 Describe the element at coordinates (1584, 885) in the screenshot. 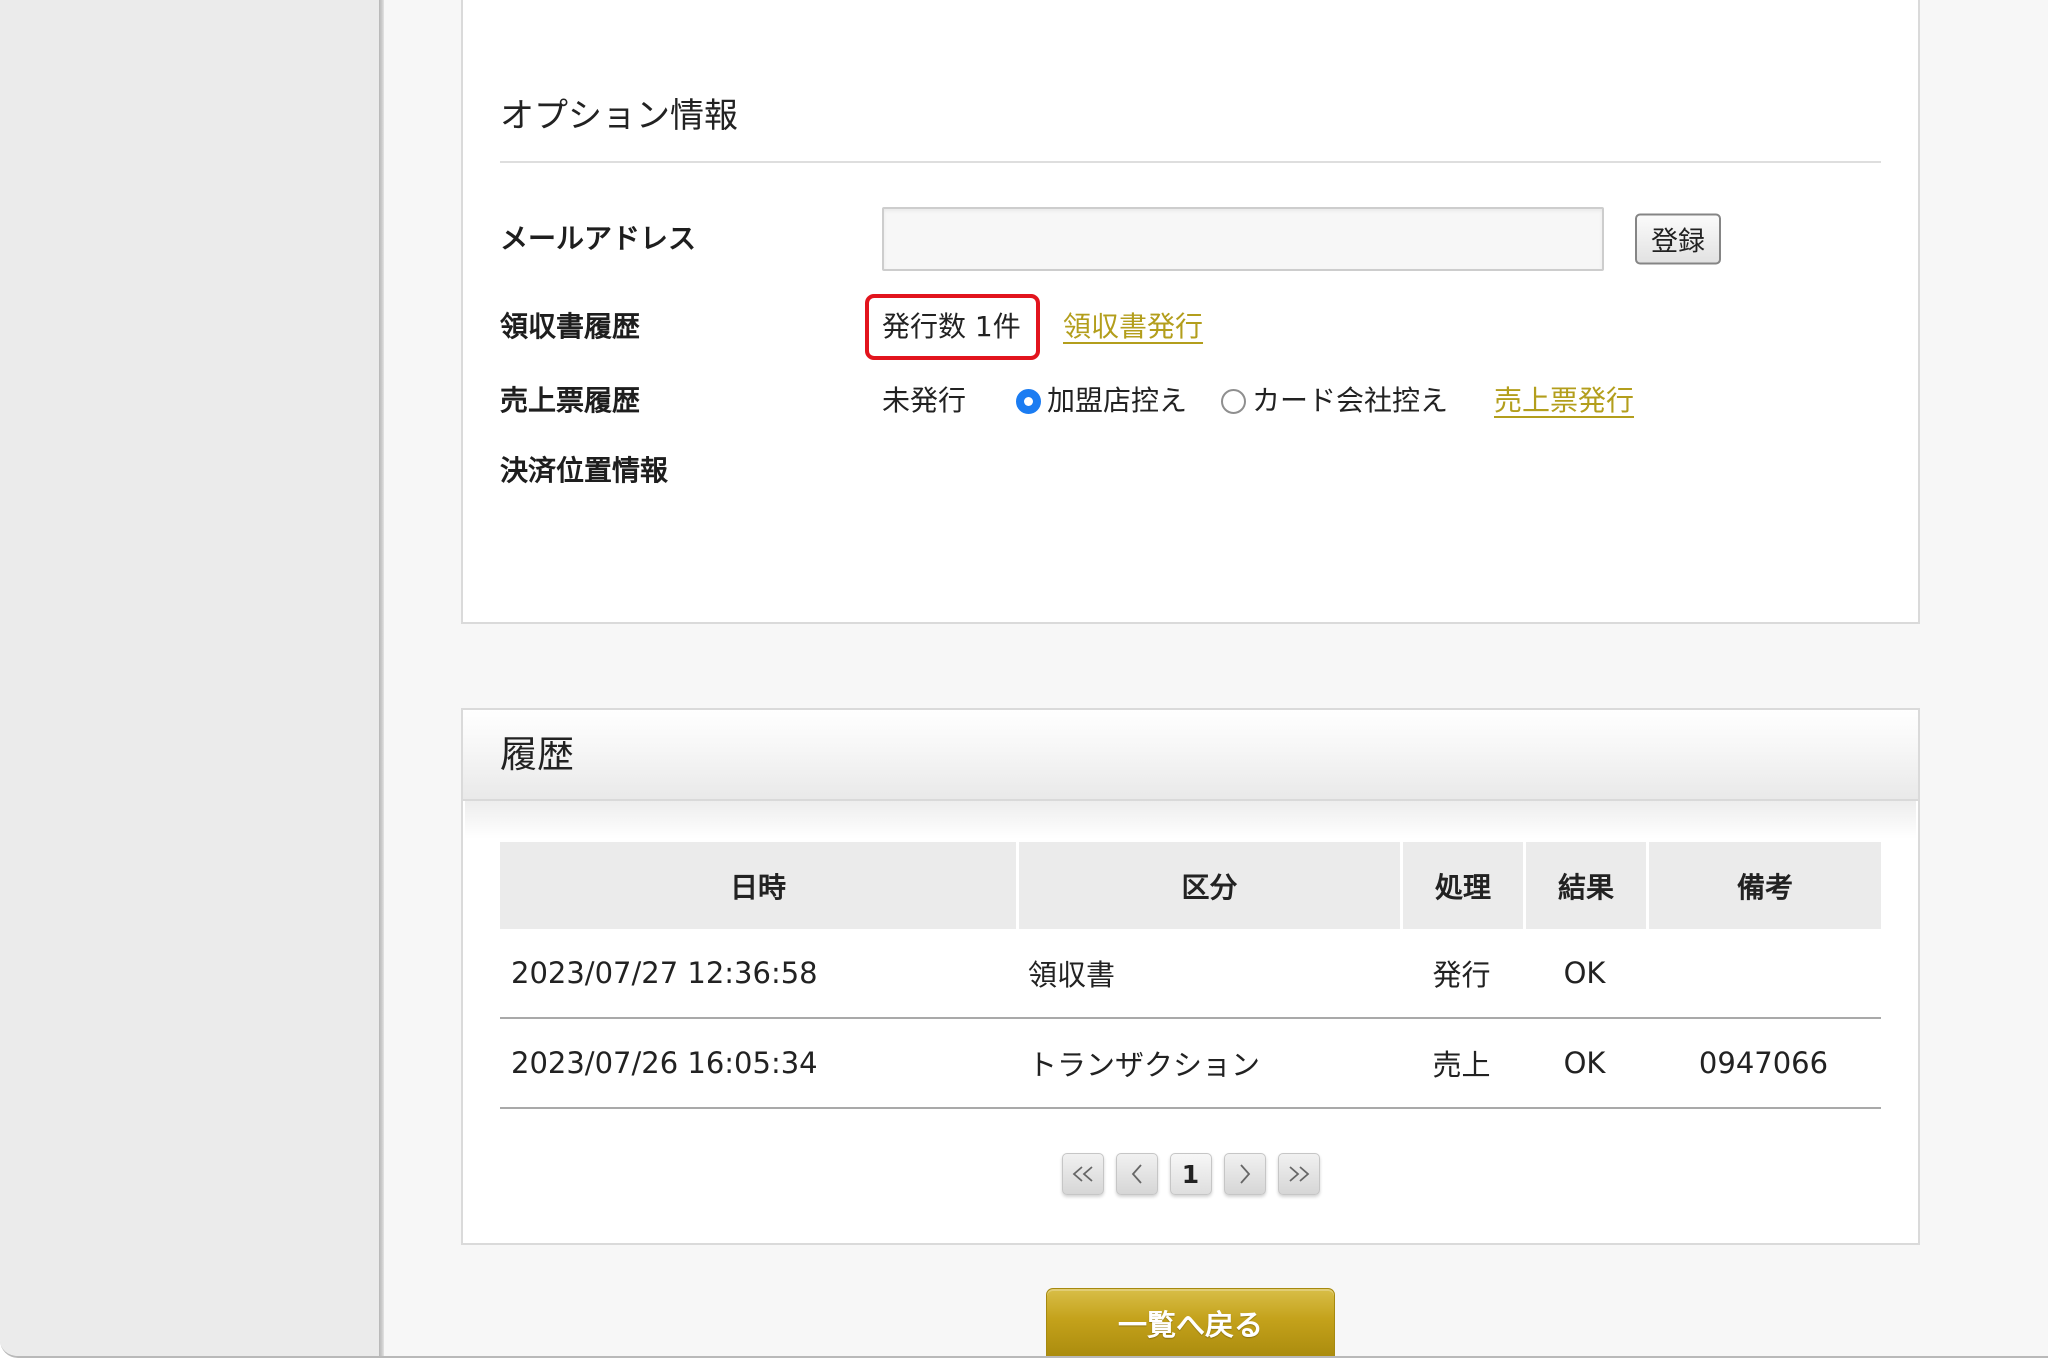

I see `column-header-result: 結果` at that location.